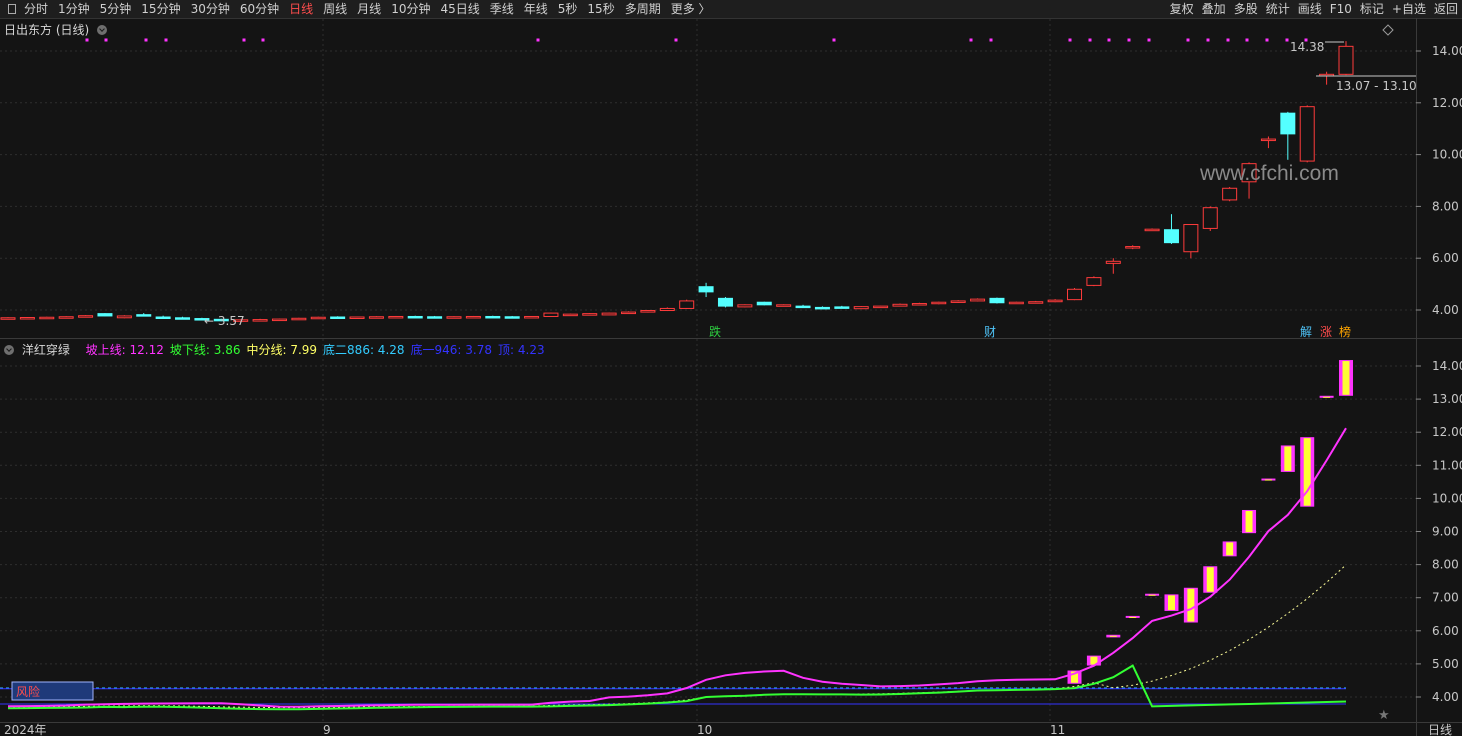 Image resolution: width=1462 pixels, height=736 pixels. I want to click on time-axis-label: 10, so click(704, 729).